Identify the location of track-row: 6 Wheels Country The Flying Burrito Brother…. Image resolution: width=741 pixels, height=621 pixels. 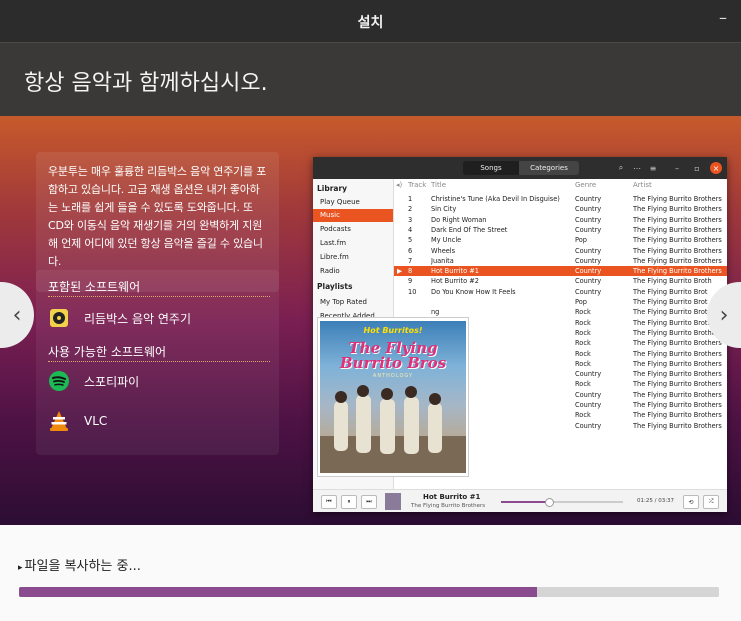
(560, 251).